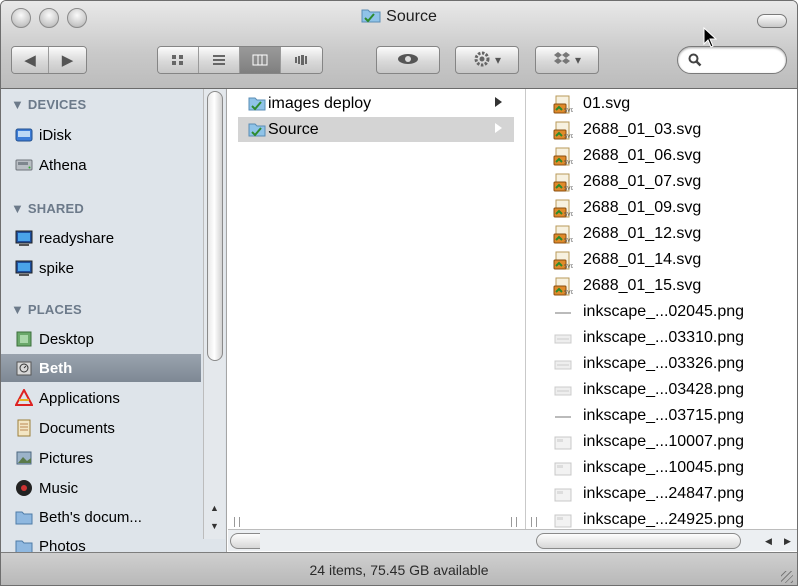 The height and width of the screenshot is (586, 798). Describe the element at coordinates (662, 518) in the screenshot. I see `file-item: inkscape_...24925.png` at that location.